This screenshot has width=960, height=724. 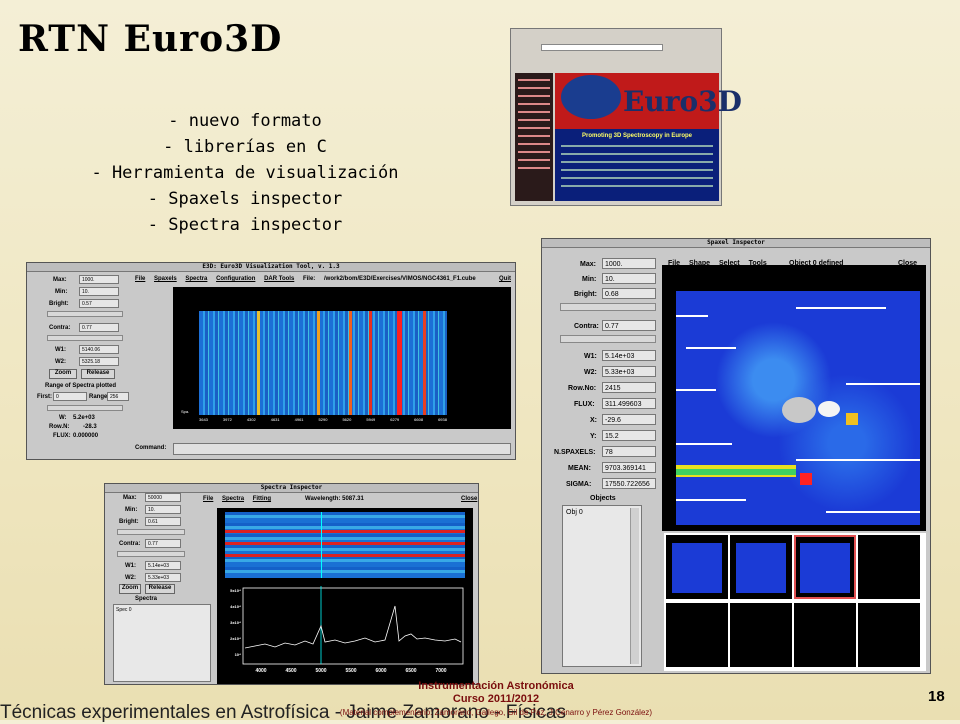 What do you see at coordinates (124, 610) in the screenshot?
I see `list-item: Spec 0` at bounding box center [124, 610].